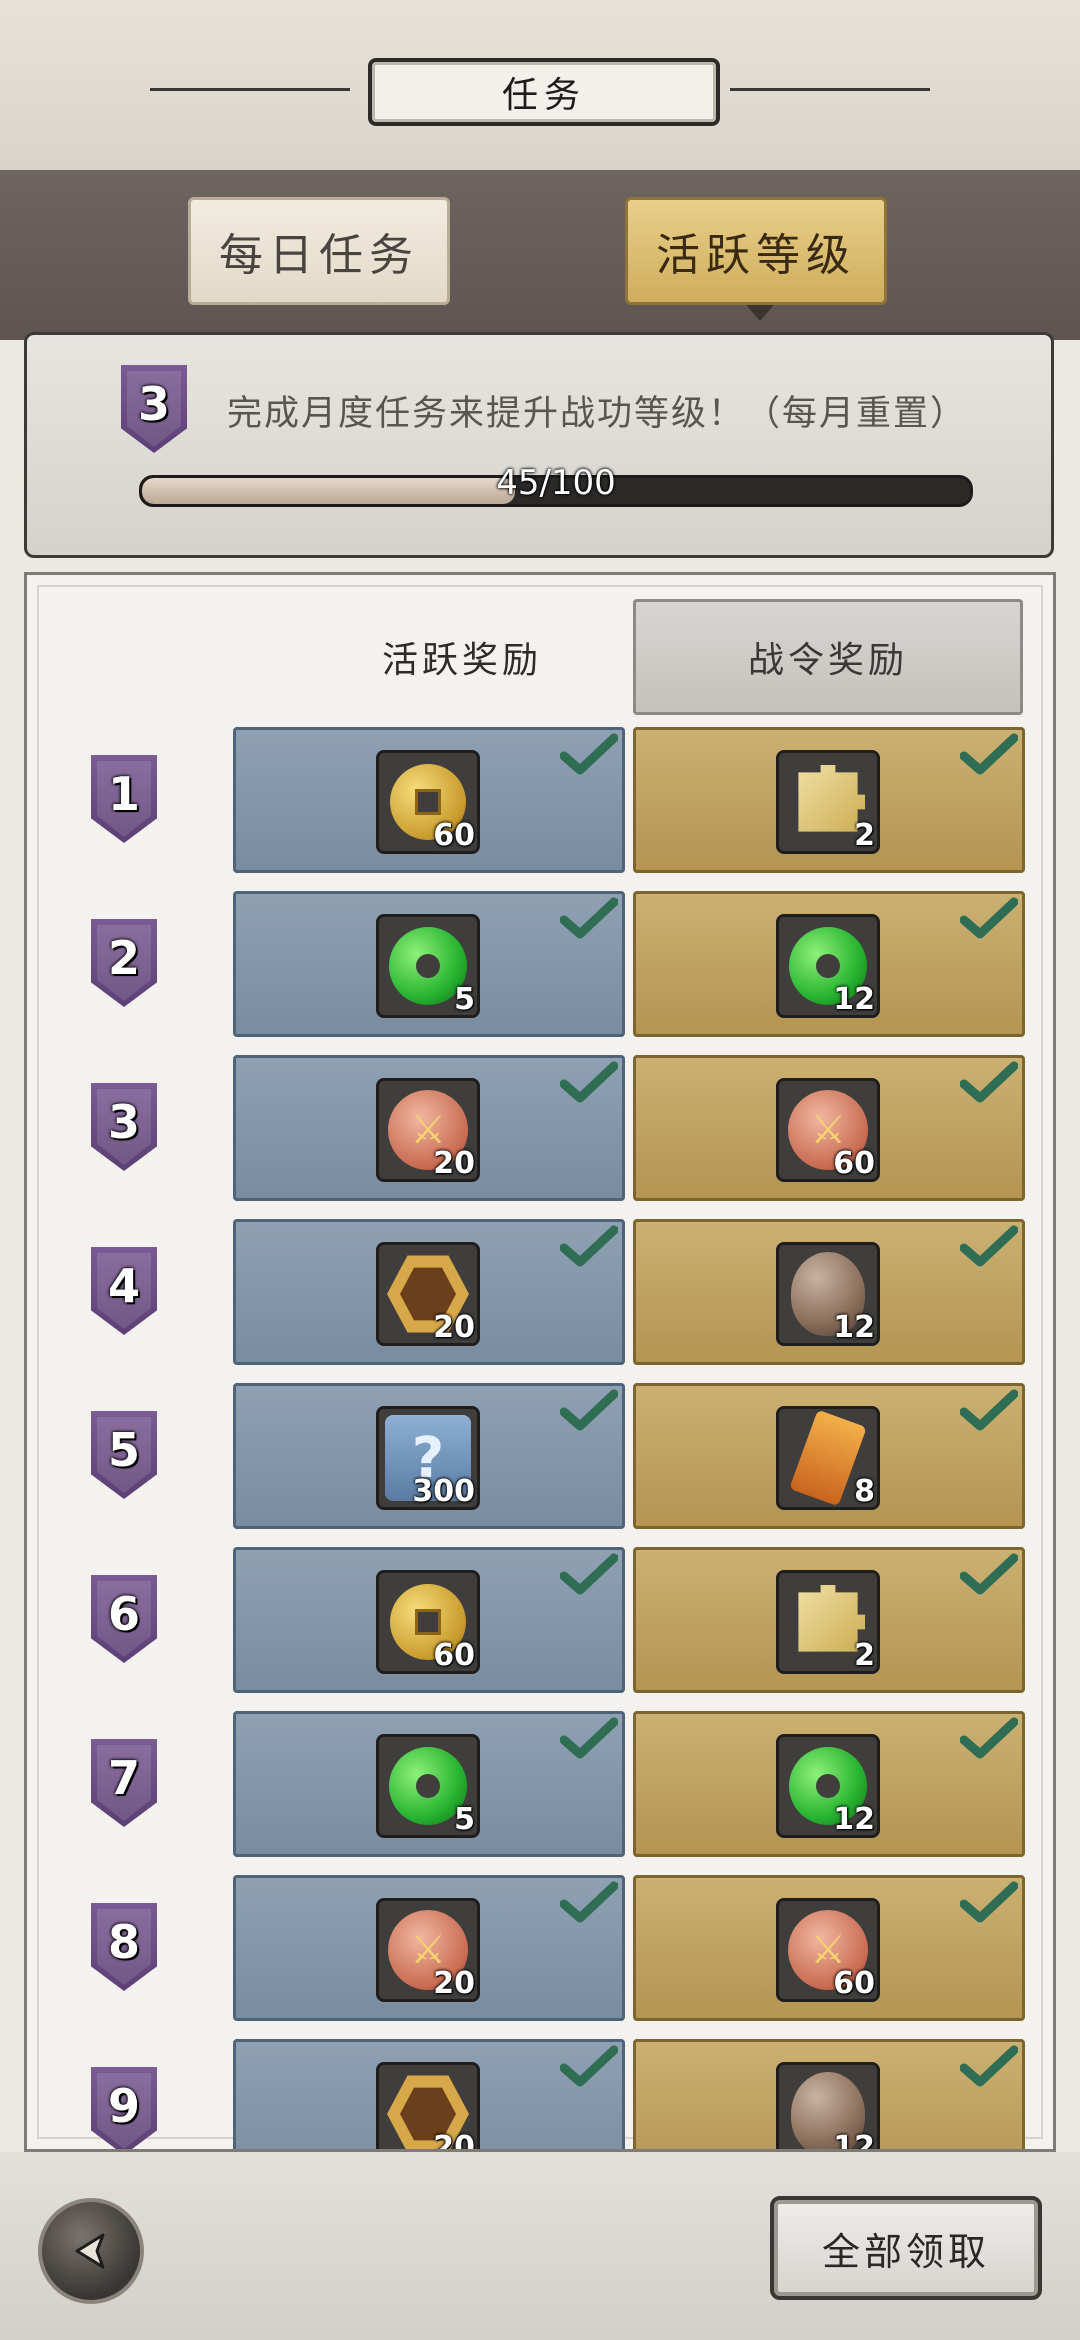  I want to click on level-banner: 2, so click(124, 963).